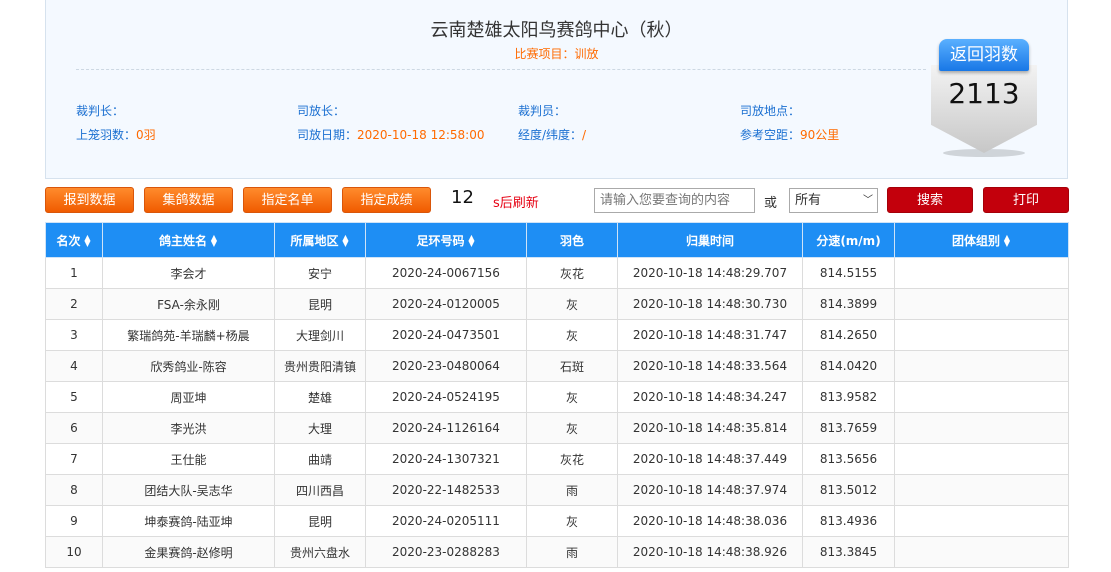  I want to click on col-arrival-header: 归巢时间, so click(710, 240).